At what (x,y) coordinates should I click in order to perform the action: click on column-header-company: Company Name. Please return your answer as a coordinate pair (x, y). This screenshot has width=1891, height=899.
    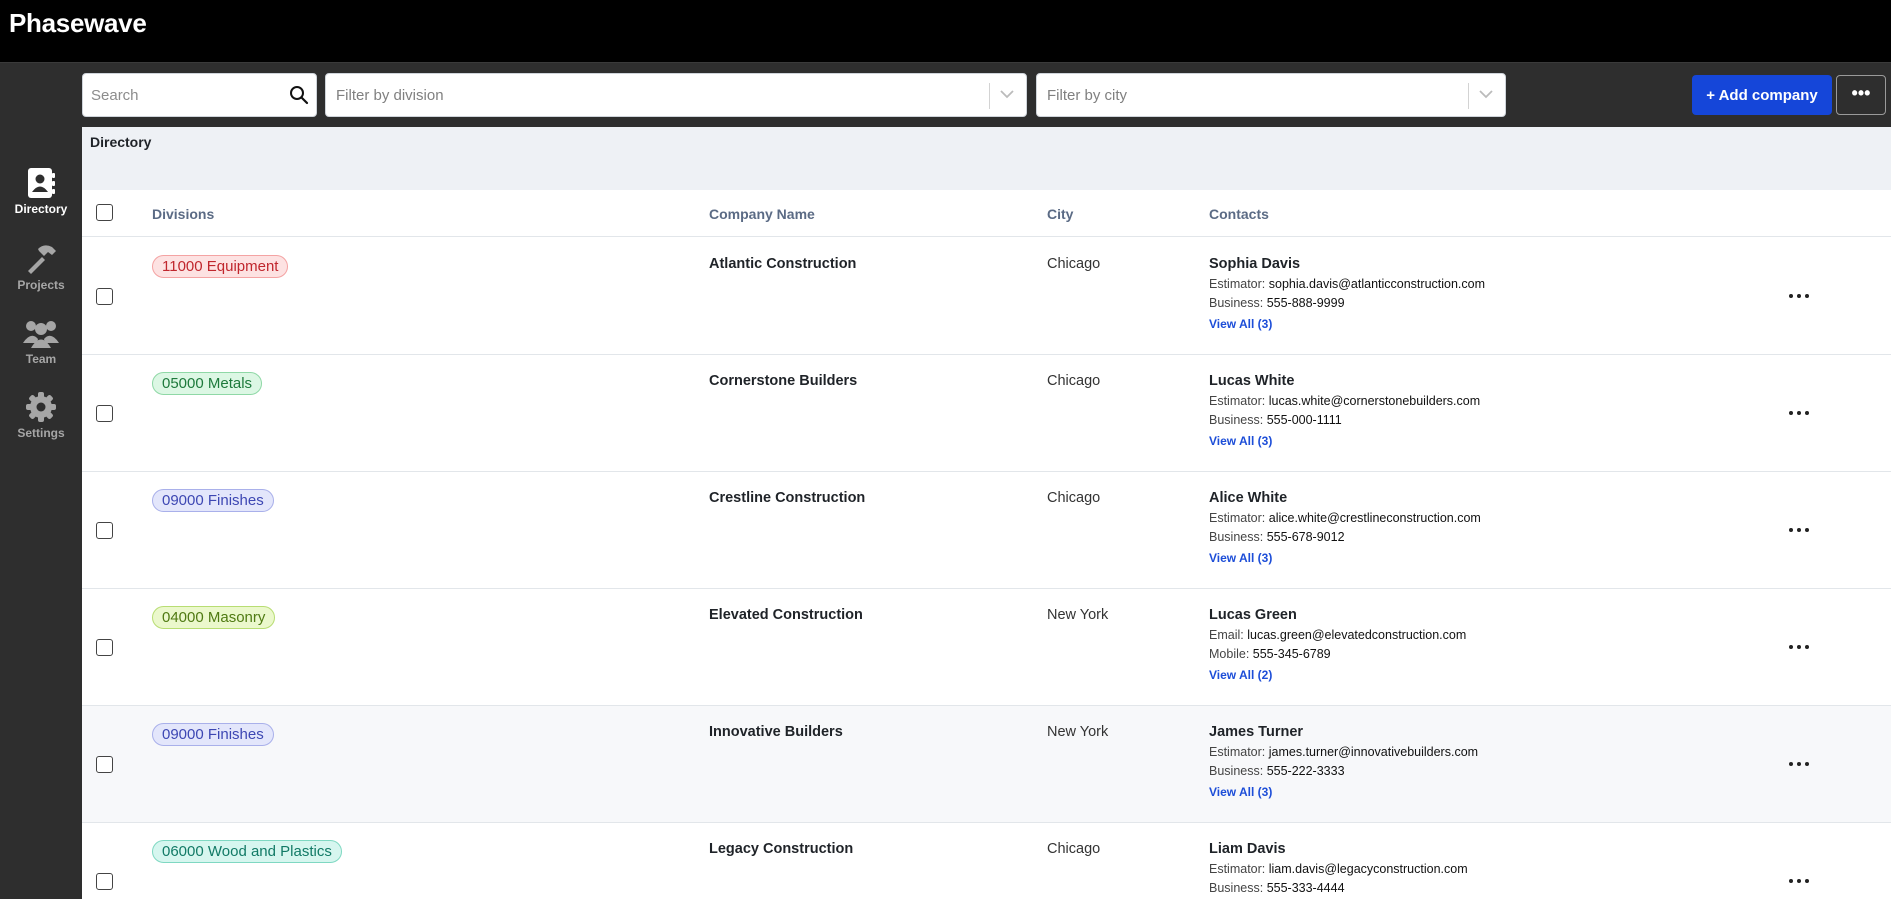
    Looking at the image, I should click on (762, 214).